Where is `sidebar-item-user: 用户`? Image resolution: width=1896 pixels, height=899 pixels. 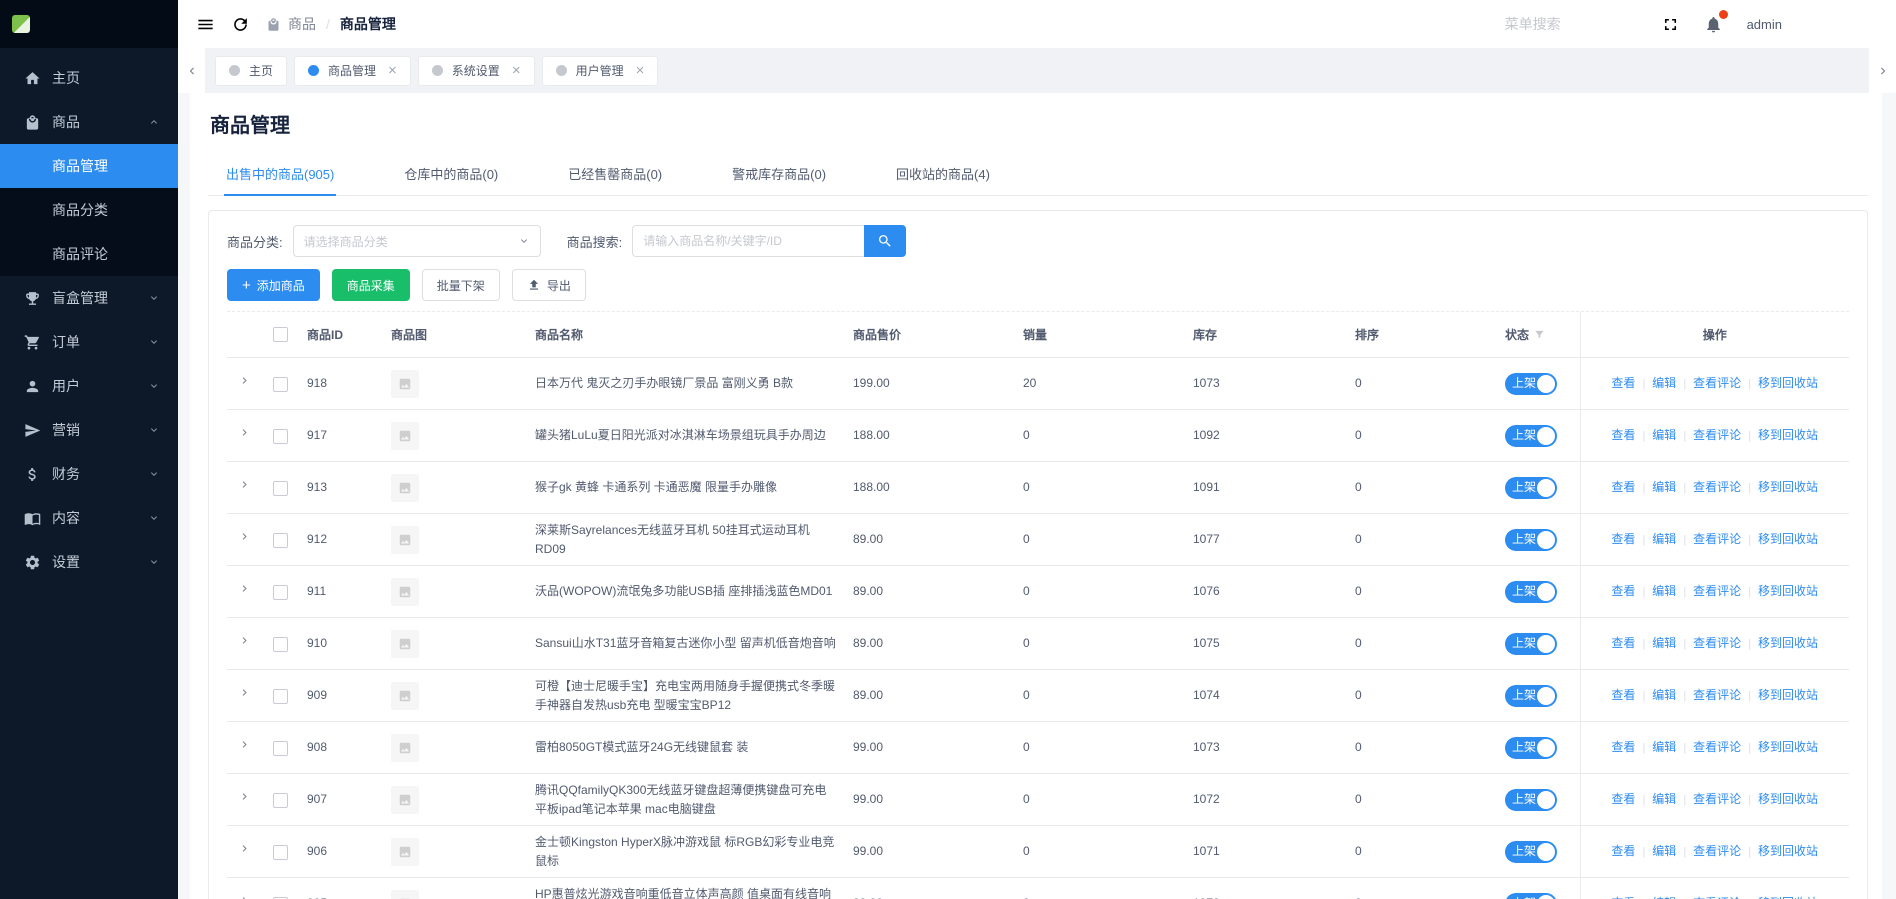 sidebar-item-user: 用户 is located at coordinates (89, 386).